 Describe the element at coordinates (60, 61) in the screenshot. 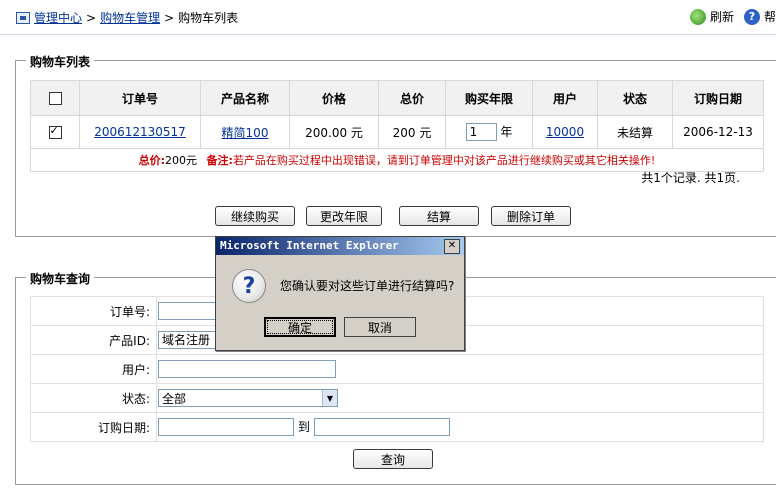

I see `cart-list-legend: 购物车列表` at that location.